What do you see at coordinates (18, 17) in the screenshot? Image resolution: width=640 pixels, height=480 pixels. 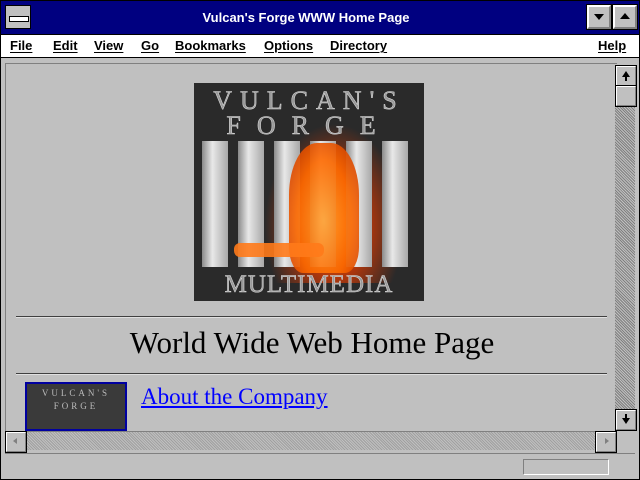 I see `system-menu-icon` at bounding box center [18, 17].